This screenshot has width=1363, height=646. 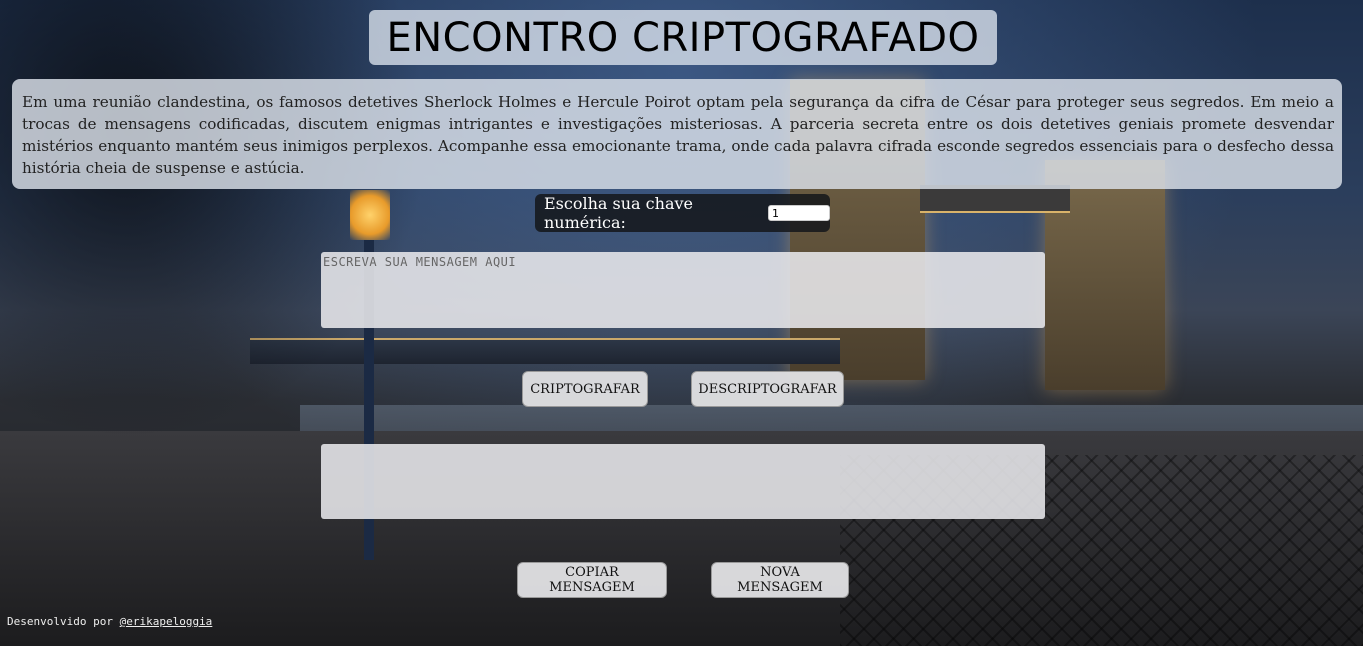 I want to click on key-input, so click(x=799, y=213).